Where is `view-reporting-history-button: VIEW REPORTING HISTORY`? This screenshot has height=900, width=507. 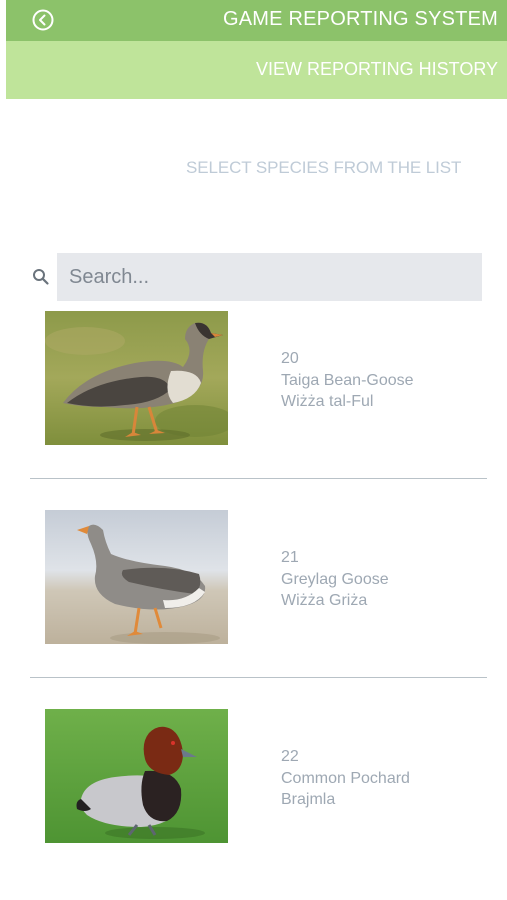 view-reporting-history-button: VIEW REPORTING HISTORY is located at coordinates (377, 69).